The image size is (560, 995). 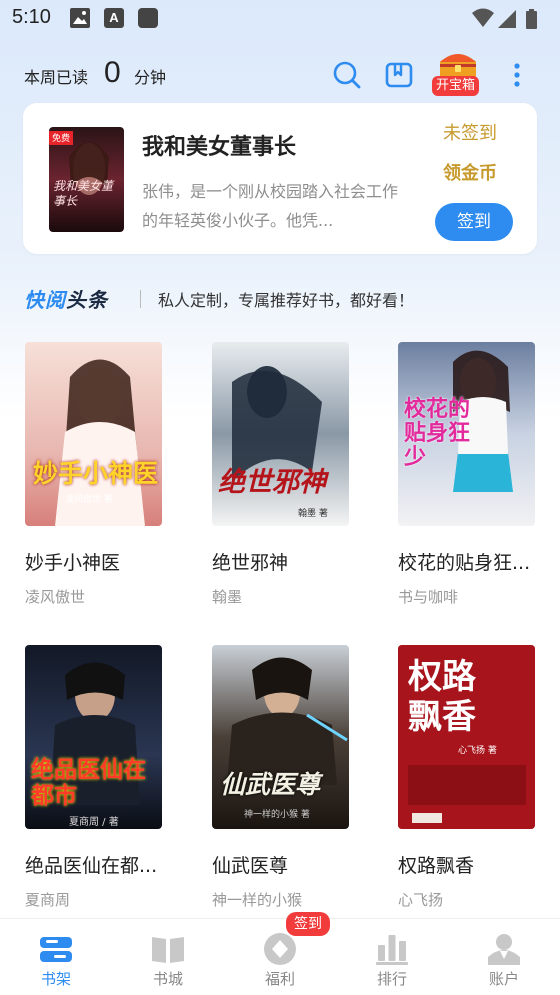 I want to click on signin-button: 签到, so click(x=474, y=222).